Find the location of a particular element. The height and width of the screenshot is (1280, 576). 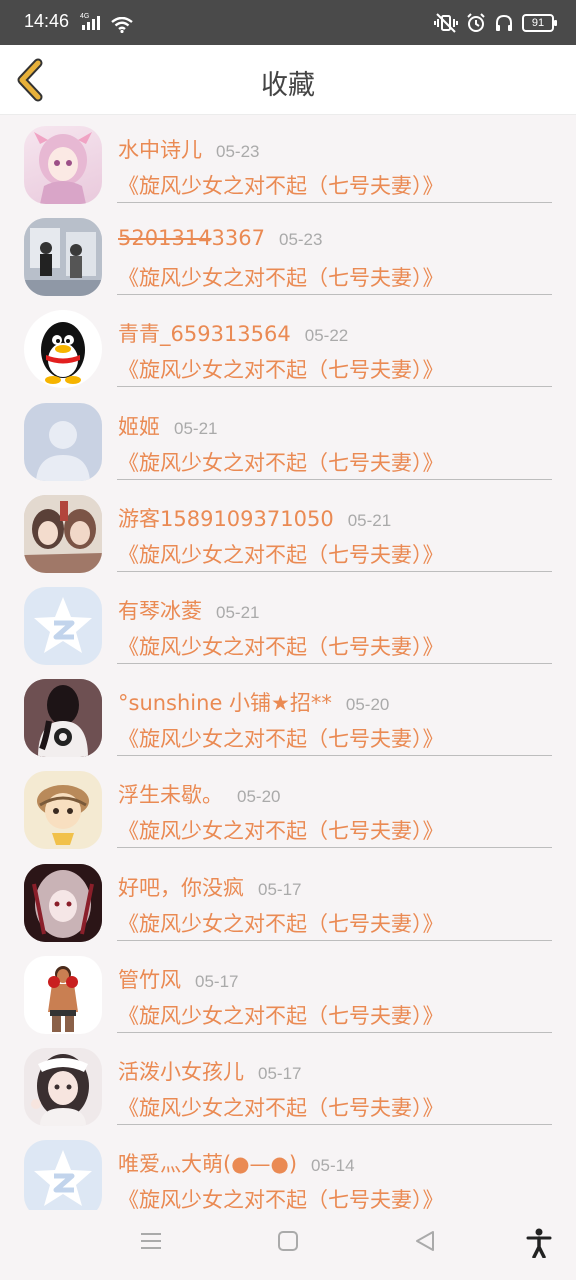

status-time: 14:46 is located at coordinates (47, 21).